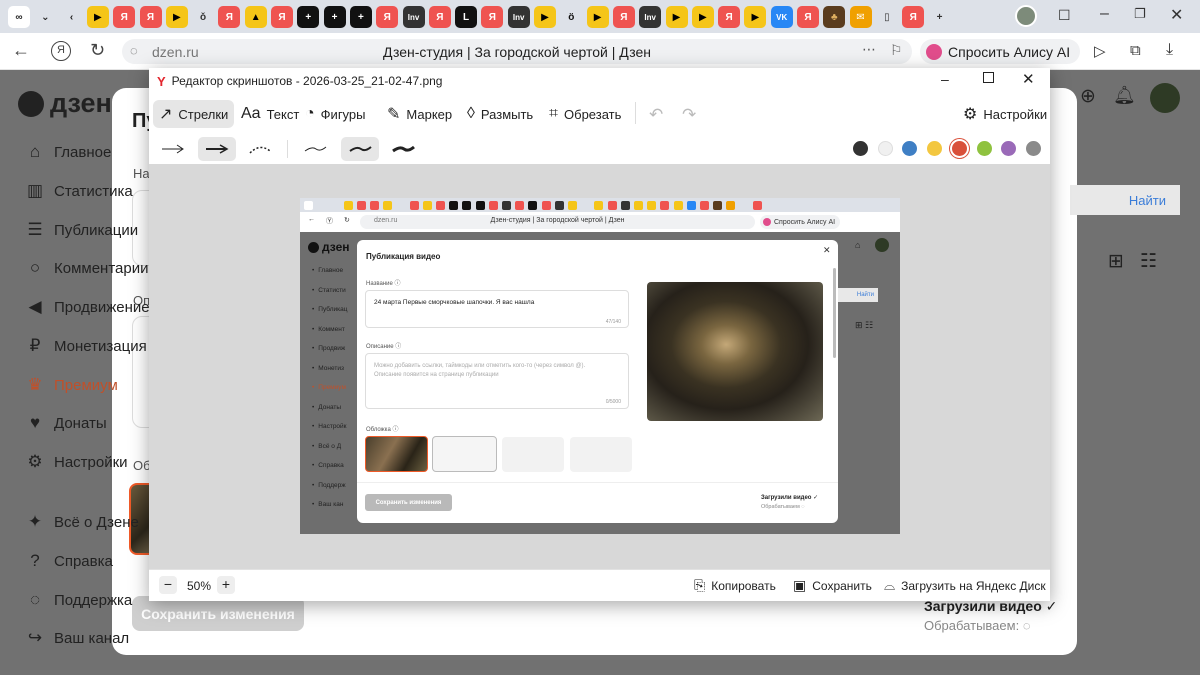 Image resolution: width=1200 pixels, height=675 pixels. What do you see at coordinates (21, 50) in the screenshot?
I see `back-icon: ←` at bounding box center [21, 50].